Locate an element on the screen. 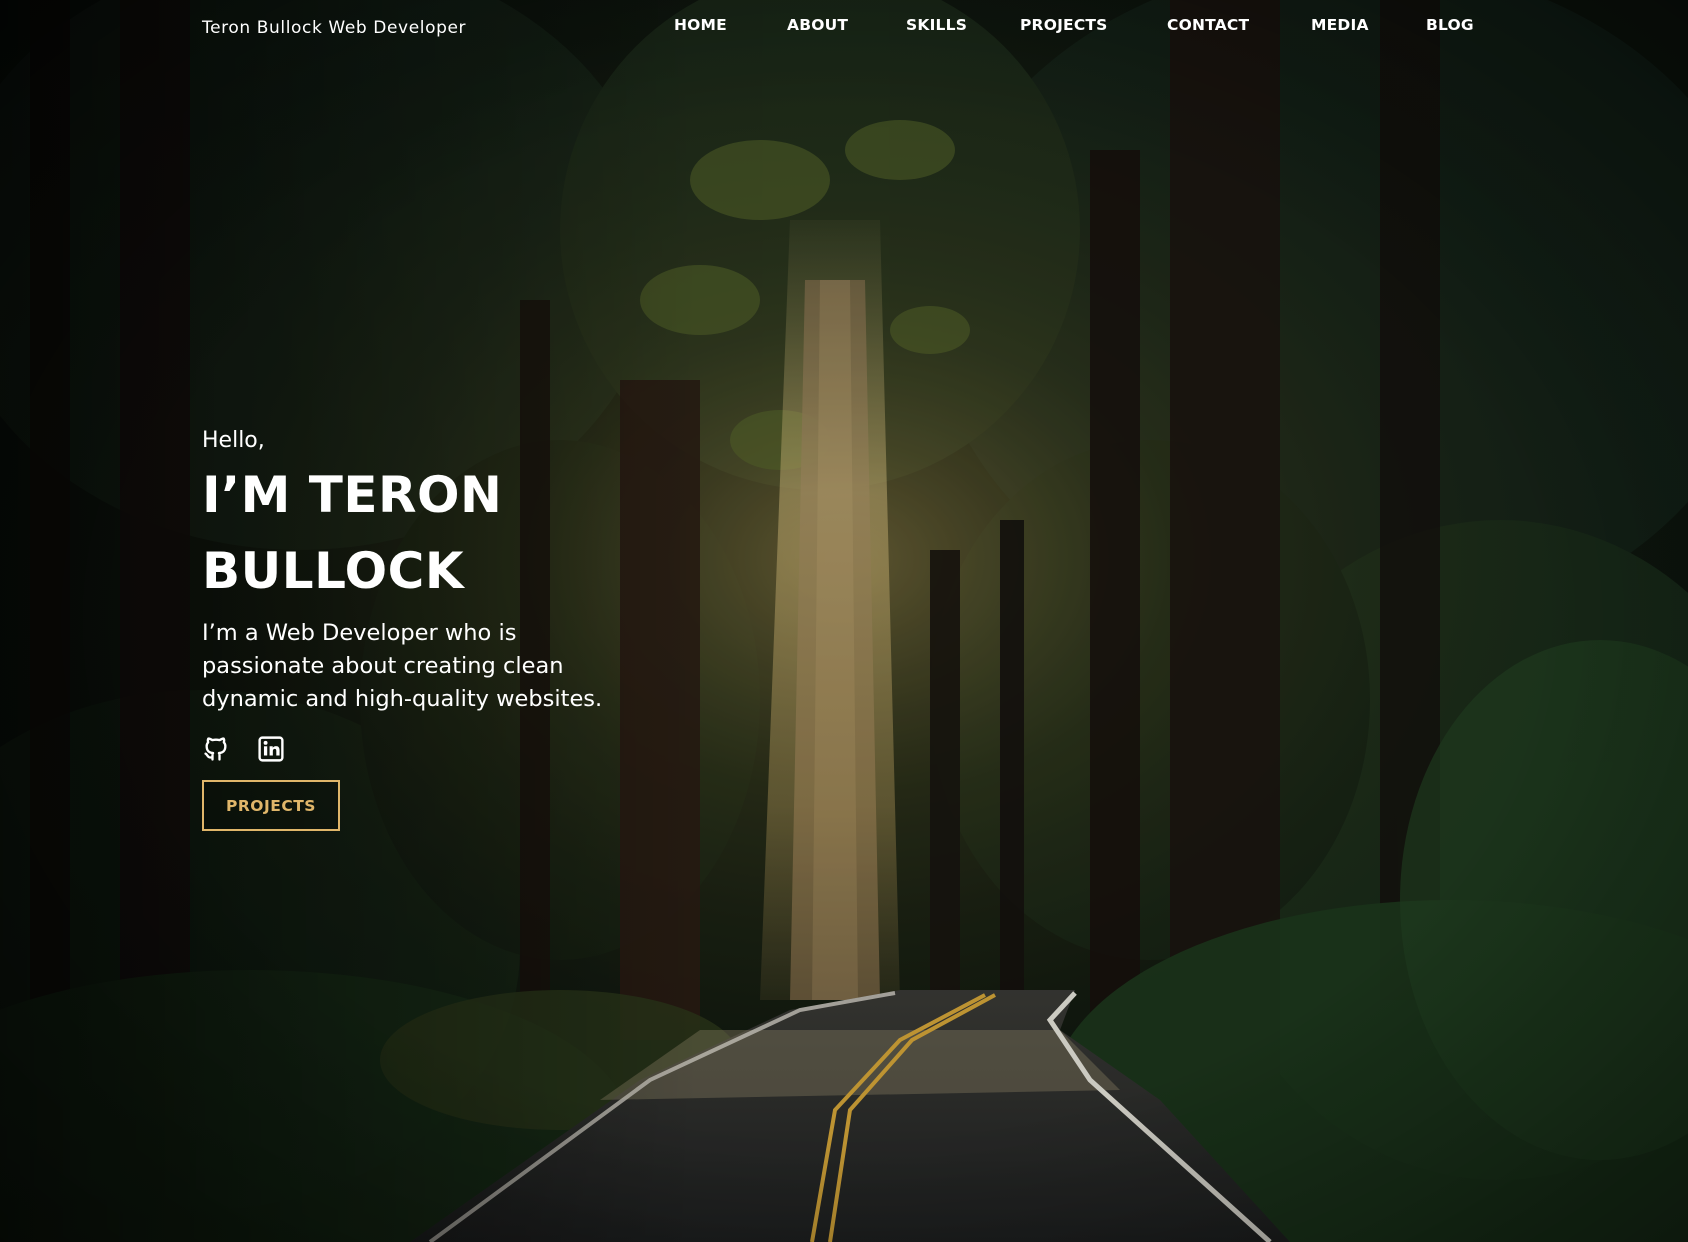  nav-about: ABOUT is located at coordinates (817, 25).